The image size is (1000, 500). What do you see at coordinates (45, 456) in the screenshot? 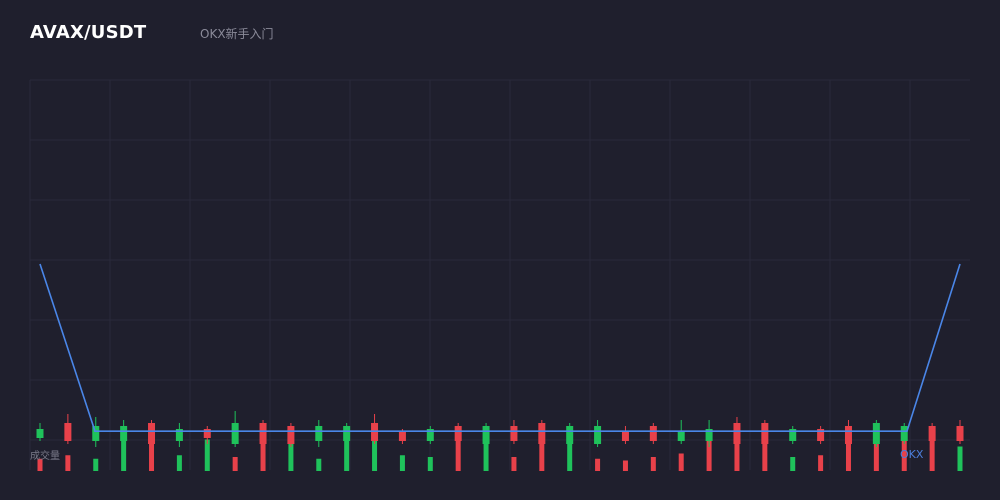
I see `volume-label: 成交量` at bounding box center [45, 456].